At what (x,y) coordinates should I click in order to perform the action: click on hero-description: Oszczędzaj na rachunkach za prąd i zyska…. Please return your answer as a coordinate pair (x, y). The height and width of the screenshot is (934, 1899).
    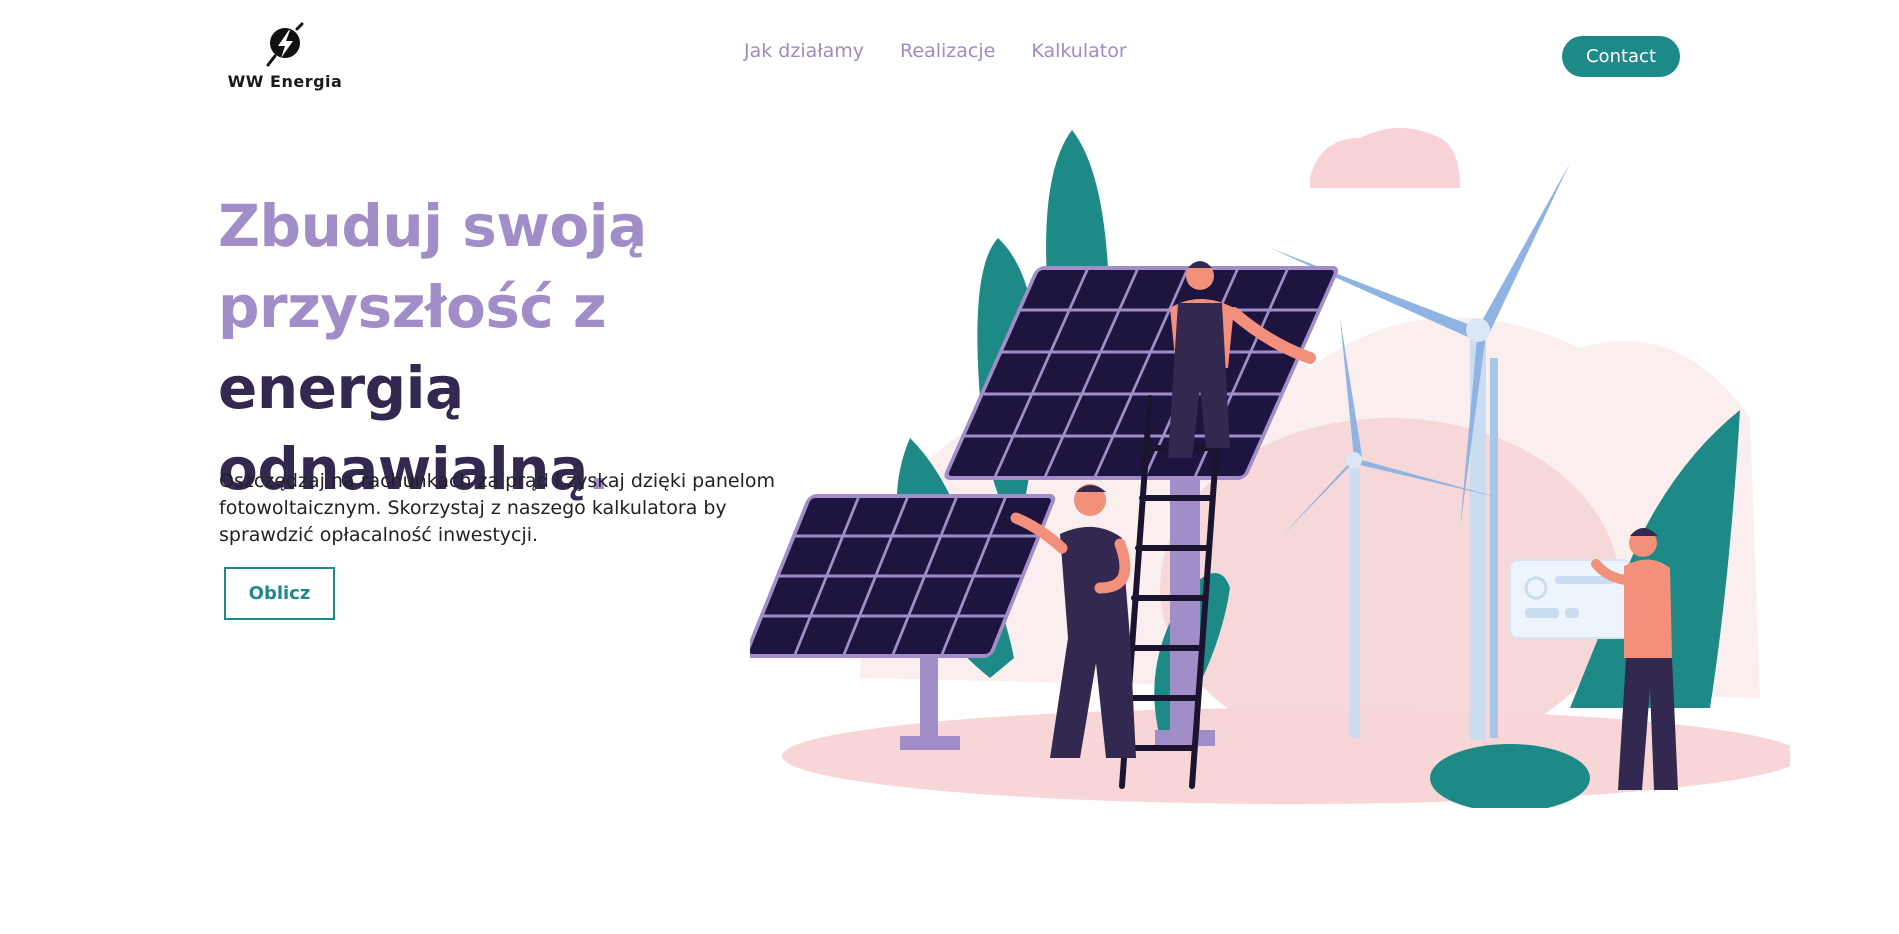
    Looking at the image, I should click on (497, 508).